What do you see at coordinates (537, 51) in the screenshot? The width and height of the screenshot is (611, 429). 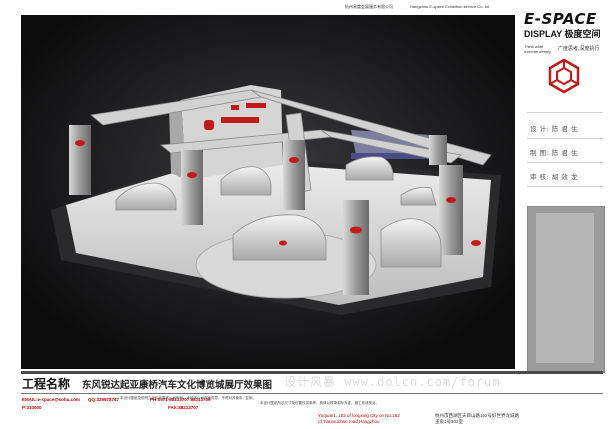 I see `slogan-en-line-2: execute deeply` at bounding box center [537, 51].